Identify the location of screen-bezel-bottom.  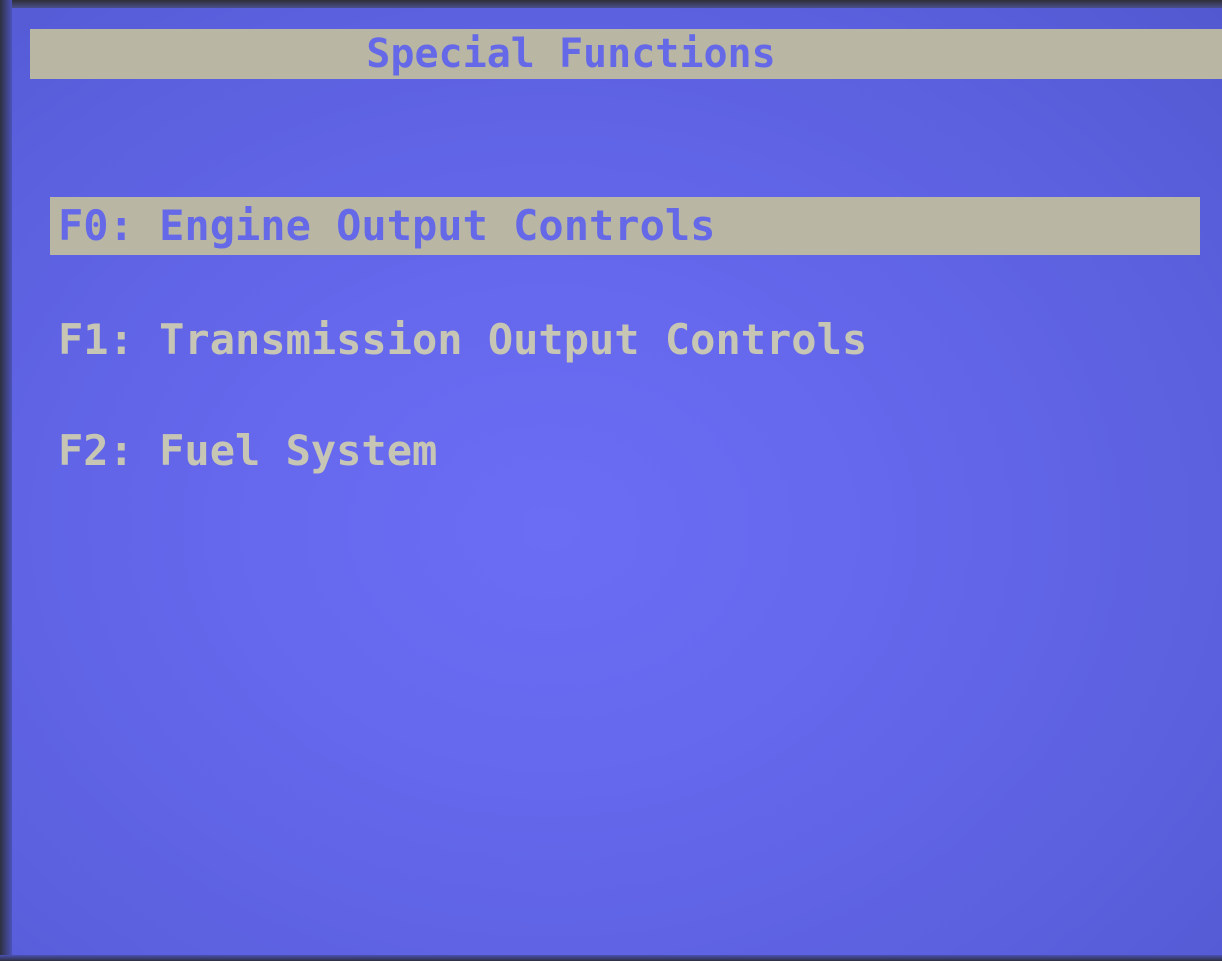
(611, 958).